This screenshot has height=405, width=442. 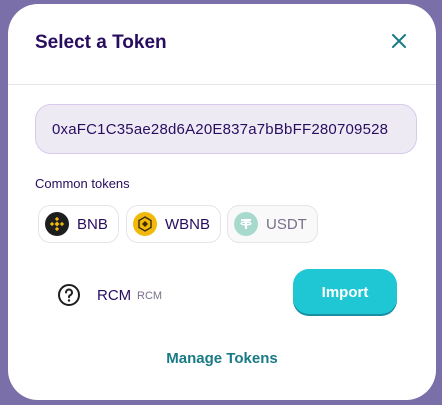 I want to click on wbnb-icon, so click(x=145, y=224).